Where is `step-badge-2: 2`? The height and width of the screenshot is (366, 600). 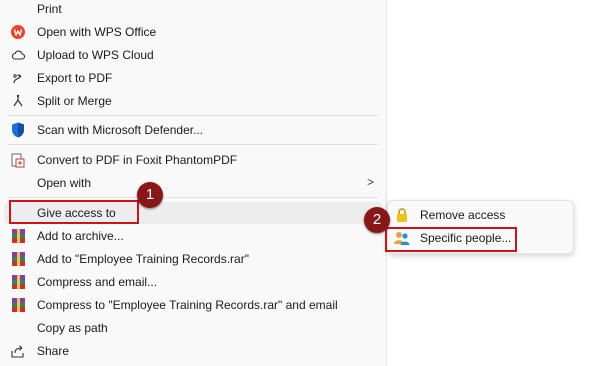
step-badge-2: 2 is located at coordinates (377, 220).